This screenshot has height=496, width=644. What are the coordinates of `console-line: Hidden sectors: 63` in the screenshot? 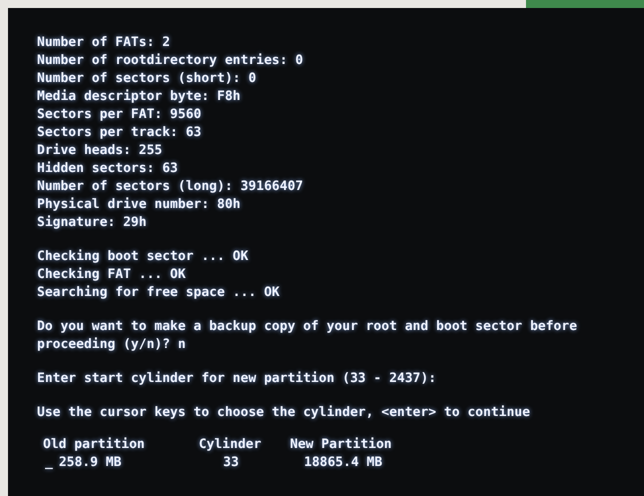 It's located at (108, 169).